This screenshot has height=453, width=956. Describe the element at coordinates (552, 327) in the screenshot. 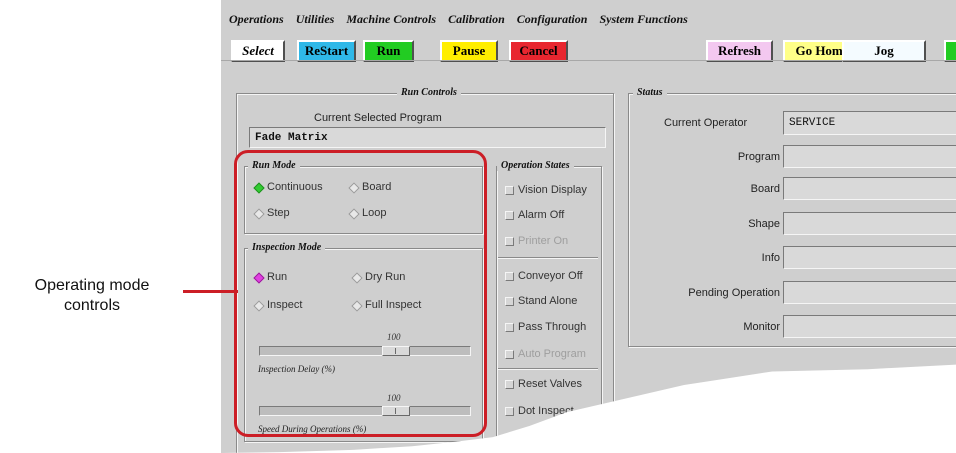

I see `pass-through-label: Pass Through` at that location.